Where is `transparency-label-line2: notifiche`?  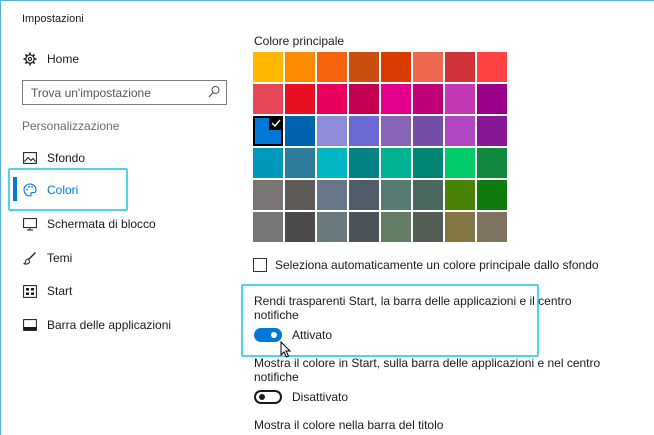 transparency-label-line2: notifiche is located at coordinates (276, 315).